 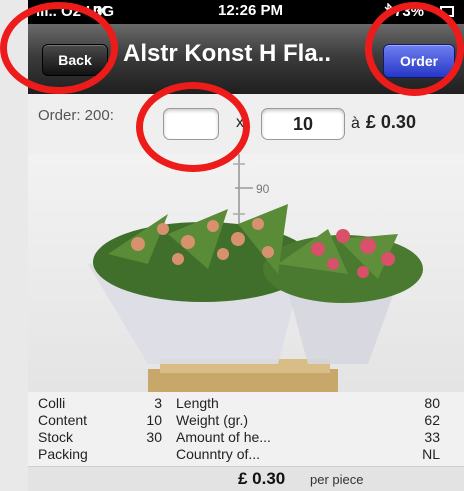 What do you see at coordinates (303, 124) in the screenshot?
I see `units-per-pack-field: 10` at bounding box center [303, 124].